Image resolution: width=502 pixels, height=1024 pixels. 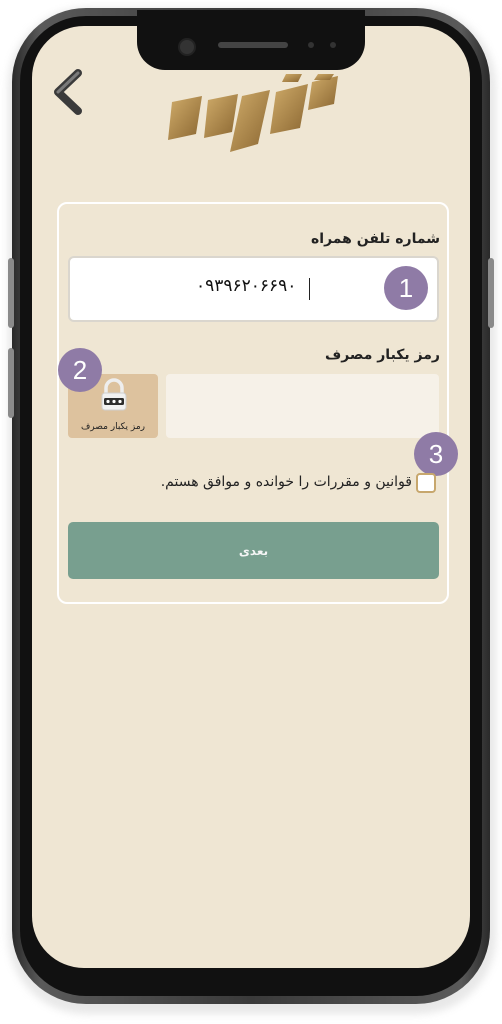 I want to click on back-button, so click(x=67, y=92).